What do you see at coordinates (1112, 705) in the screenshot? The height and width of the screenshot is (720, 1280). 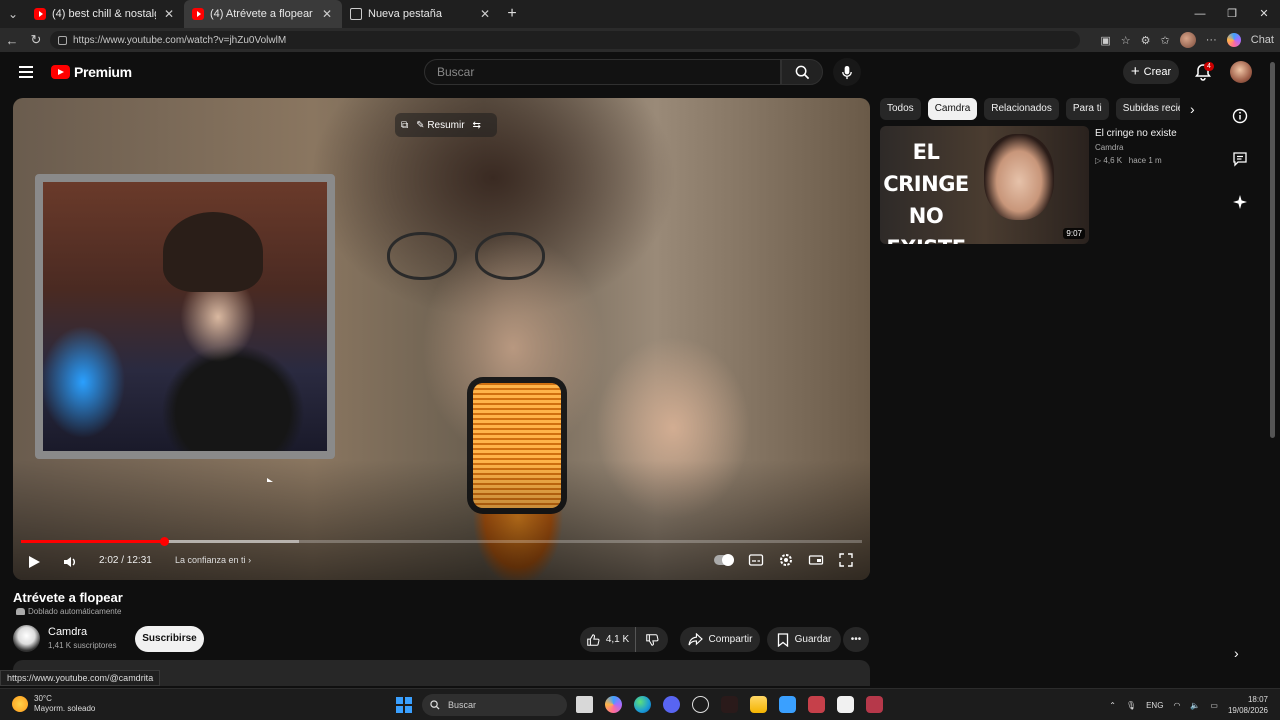 I see `tray-overflow-chevron-icon: ⌃` at bounding box center [1112, 705].